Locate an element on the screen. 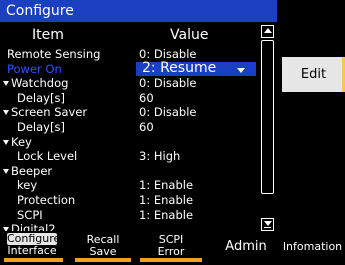  select-value: 2: Resume is located at coordinates (179, 67).